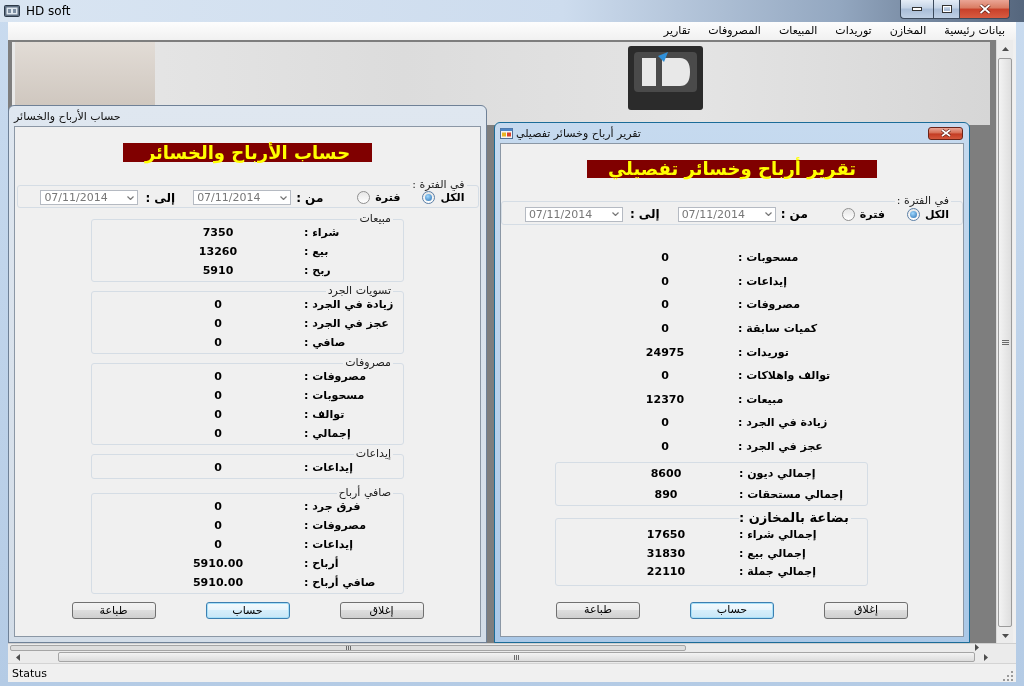  I want to click on field-label: من :, so click(310, 197).